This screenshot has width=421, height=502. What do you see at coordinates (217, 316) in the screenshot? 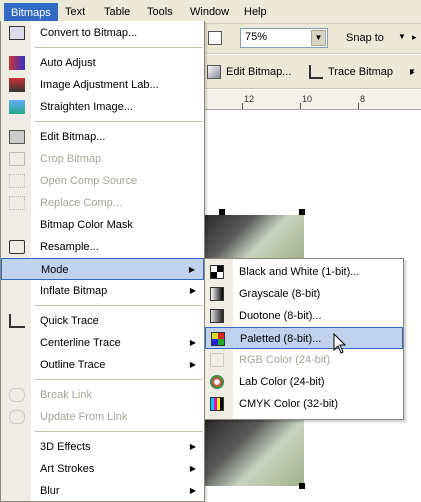
I see `duotone-icon` at bounding box center [217, 316].